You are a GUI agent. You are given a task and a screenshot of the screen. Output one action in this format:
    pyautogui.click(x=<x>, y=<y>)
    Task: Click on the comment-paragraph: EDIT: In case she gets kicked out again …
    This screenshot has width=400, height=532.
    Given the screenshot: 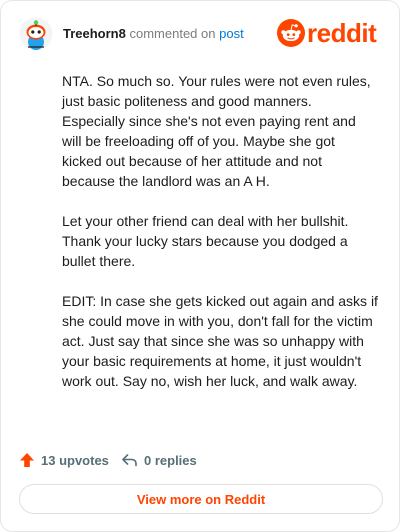 What is the action you would take?
    pyautogui.click(x=220, y=341)
    